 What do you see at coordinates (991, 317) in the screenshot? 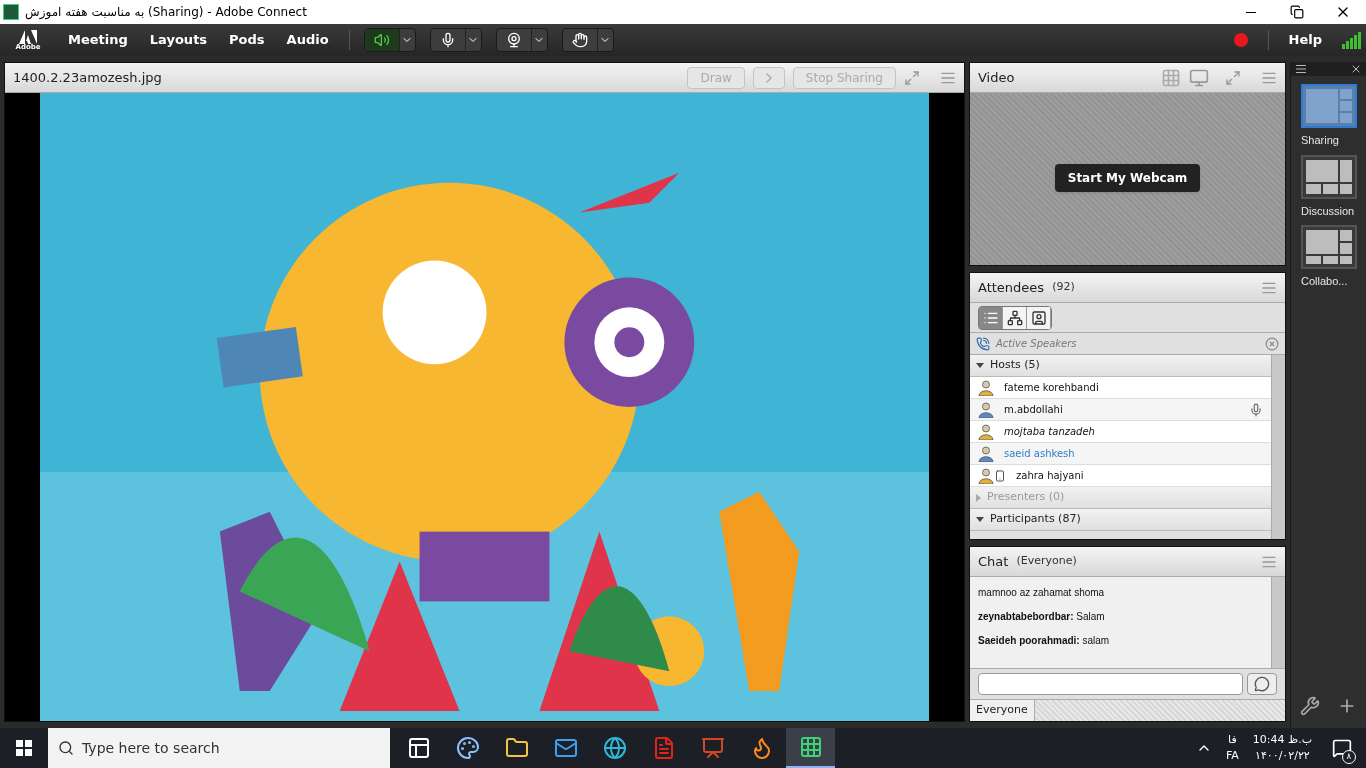
I see `list-view-tab` at bounding box center [991, 317].